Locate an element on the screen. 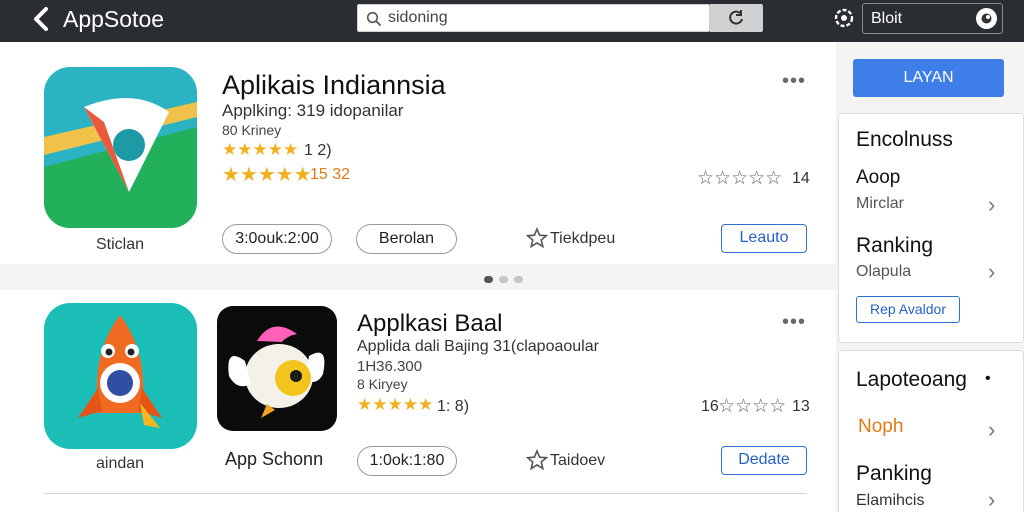 Image resolution: width=1024 pixels, height=512 pixels. app-meta-line2: 8 Kiryey is located at coordinates (382, 384).